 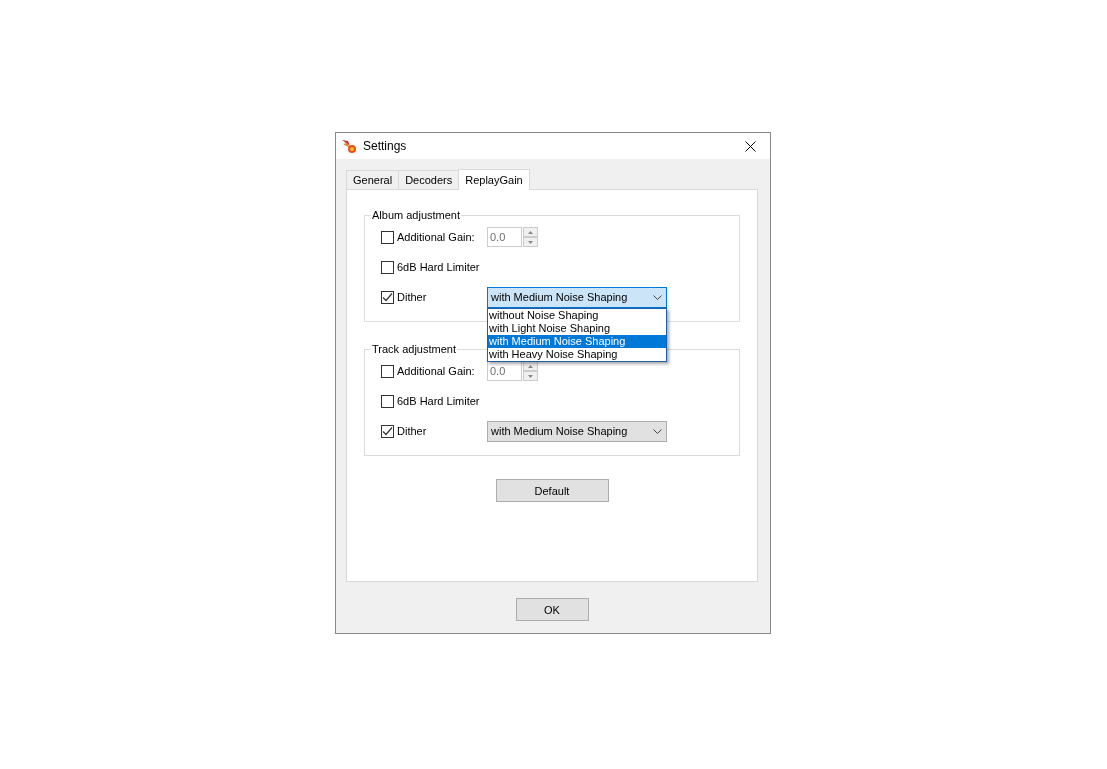 What do you see at coordinates (385, 146) in the screenshot?
I see `window-title: Settings` at bounding box center [385, 146].